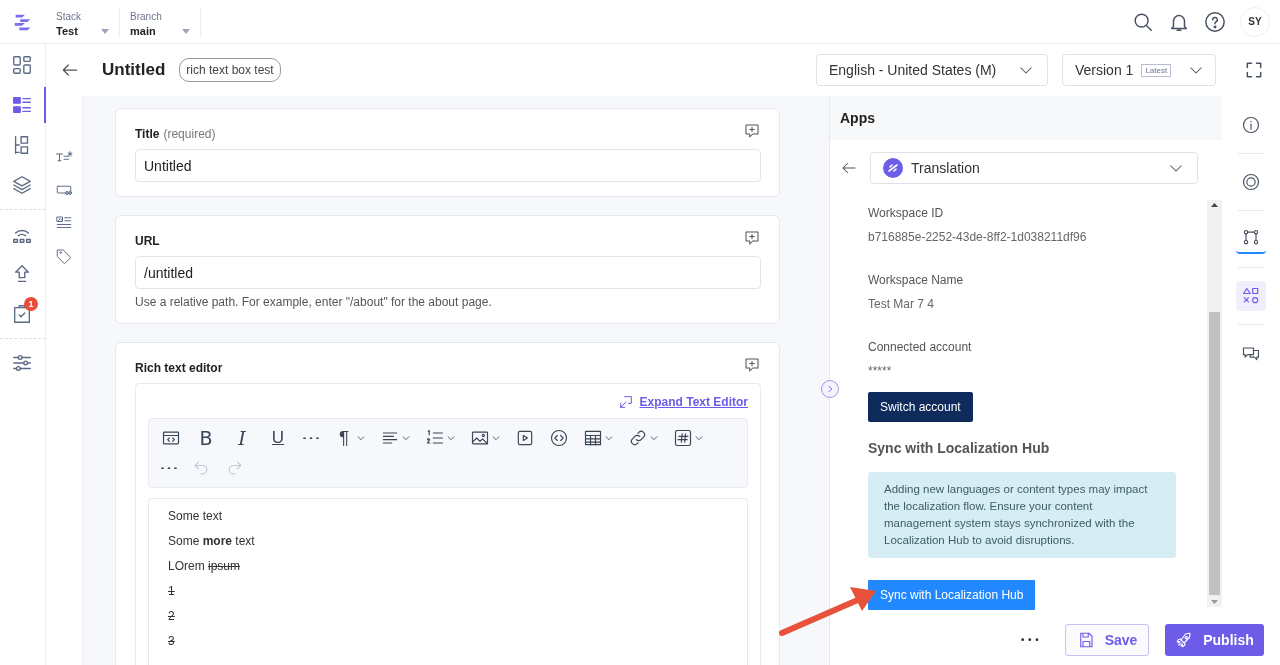 Image resolution: width=1280 pixels, height=665 pixels. I want to click on nav-item: 1, so click(23, 314).